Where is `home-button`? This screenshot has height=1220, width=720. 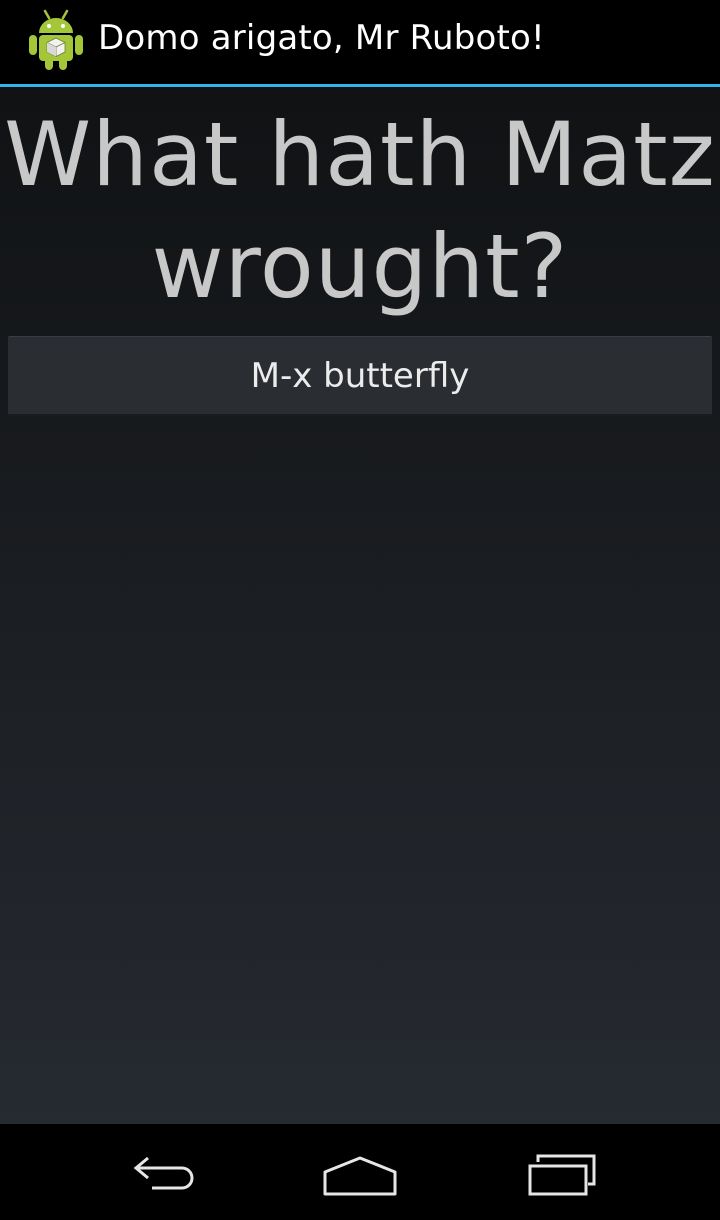
home-button is located at coordinates (360, 1174).